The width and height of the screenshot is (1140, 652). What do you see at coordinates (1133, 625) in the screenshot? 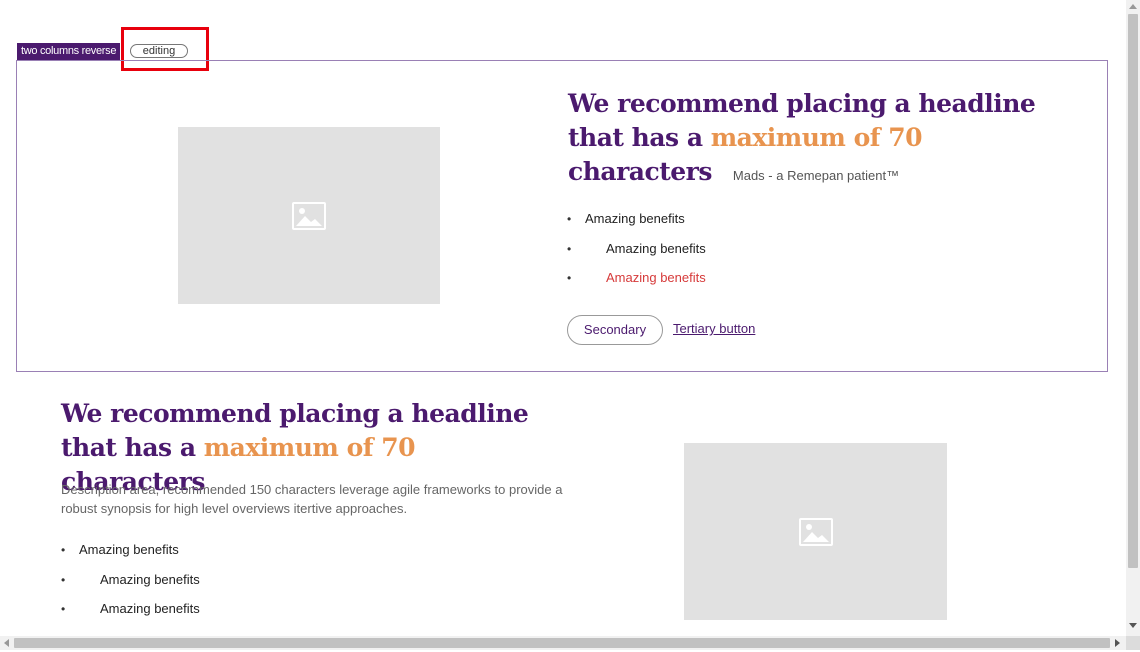
I see `scroll-down-arrow-icon` at bounding box center [1133, 625].